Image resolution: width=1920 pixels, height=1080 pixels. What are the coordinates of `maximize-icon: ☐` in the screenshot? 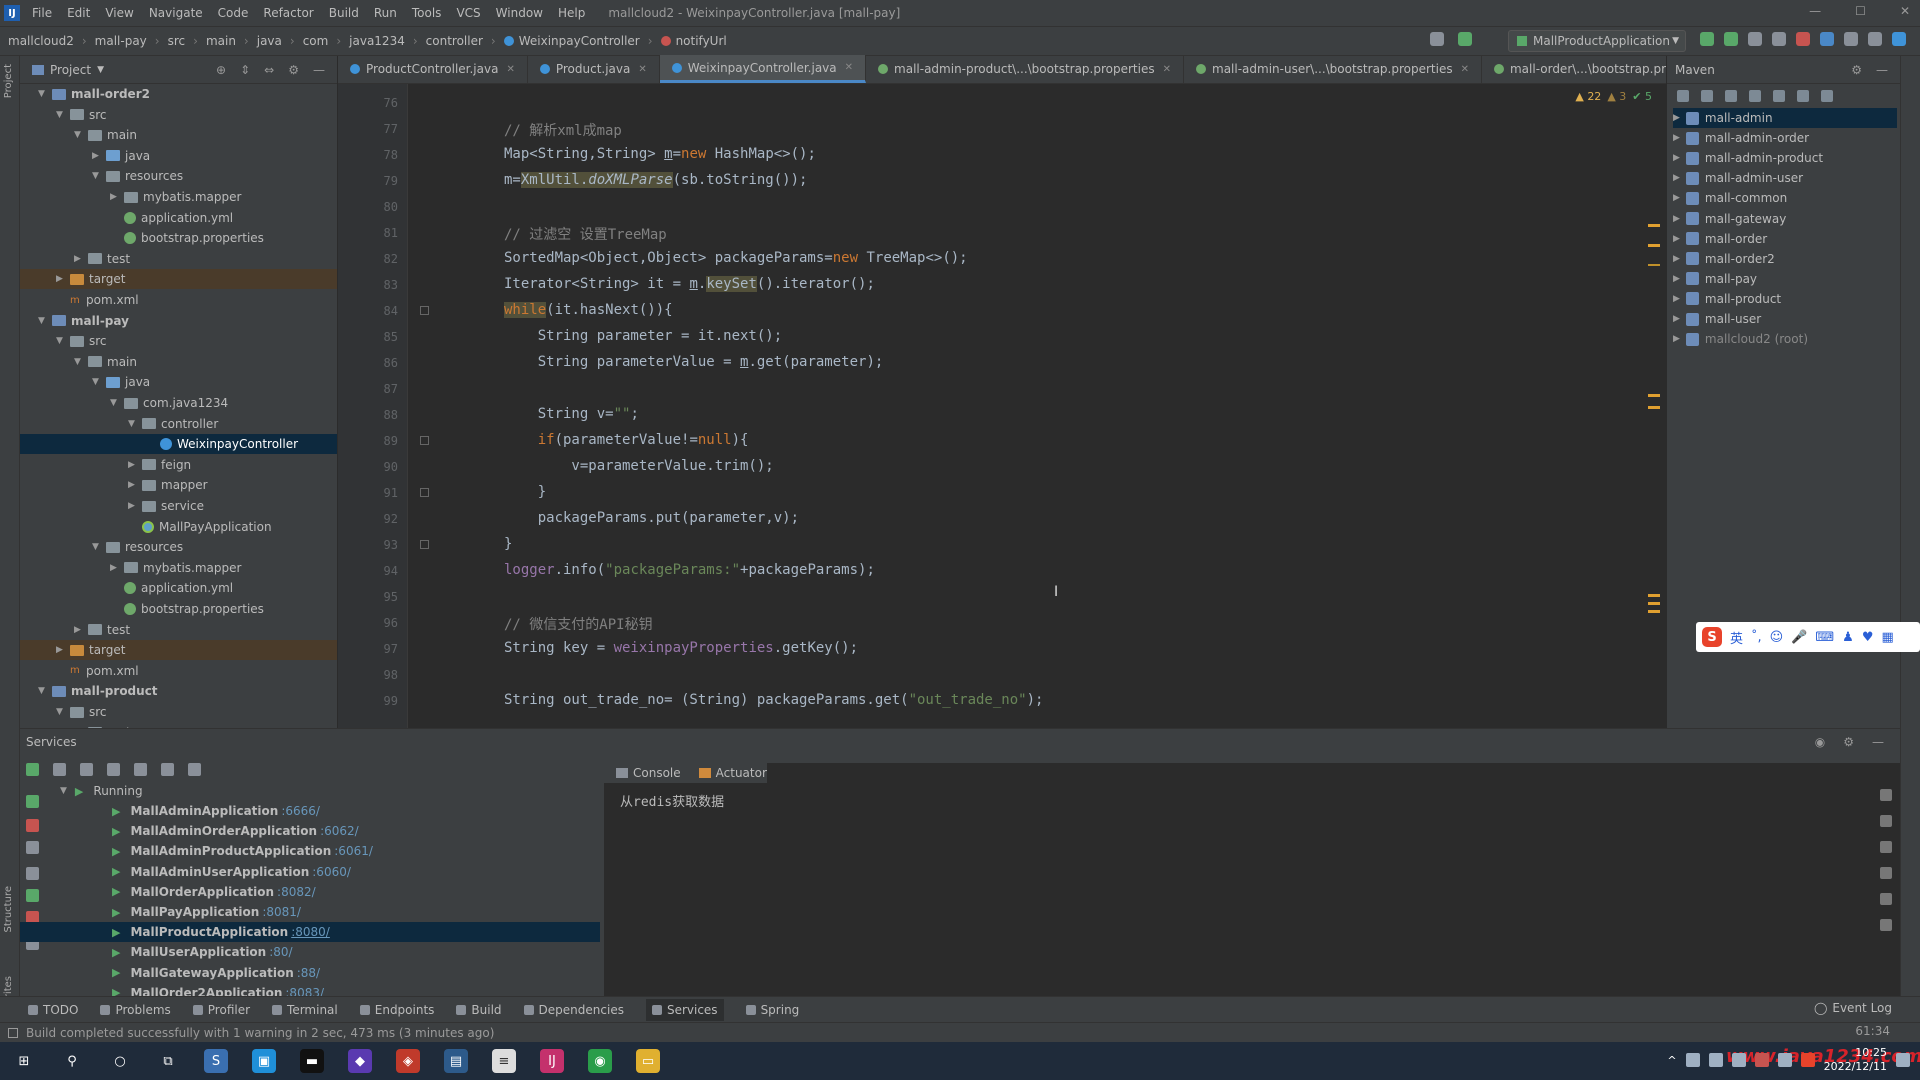 It's located at (1860, 11).